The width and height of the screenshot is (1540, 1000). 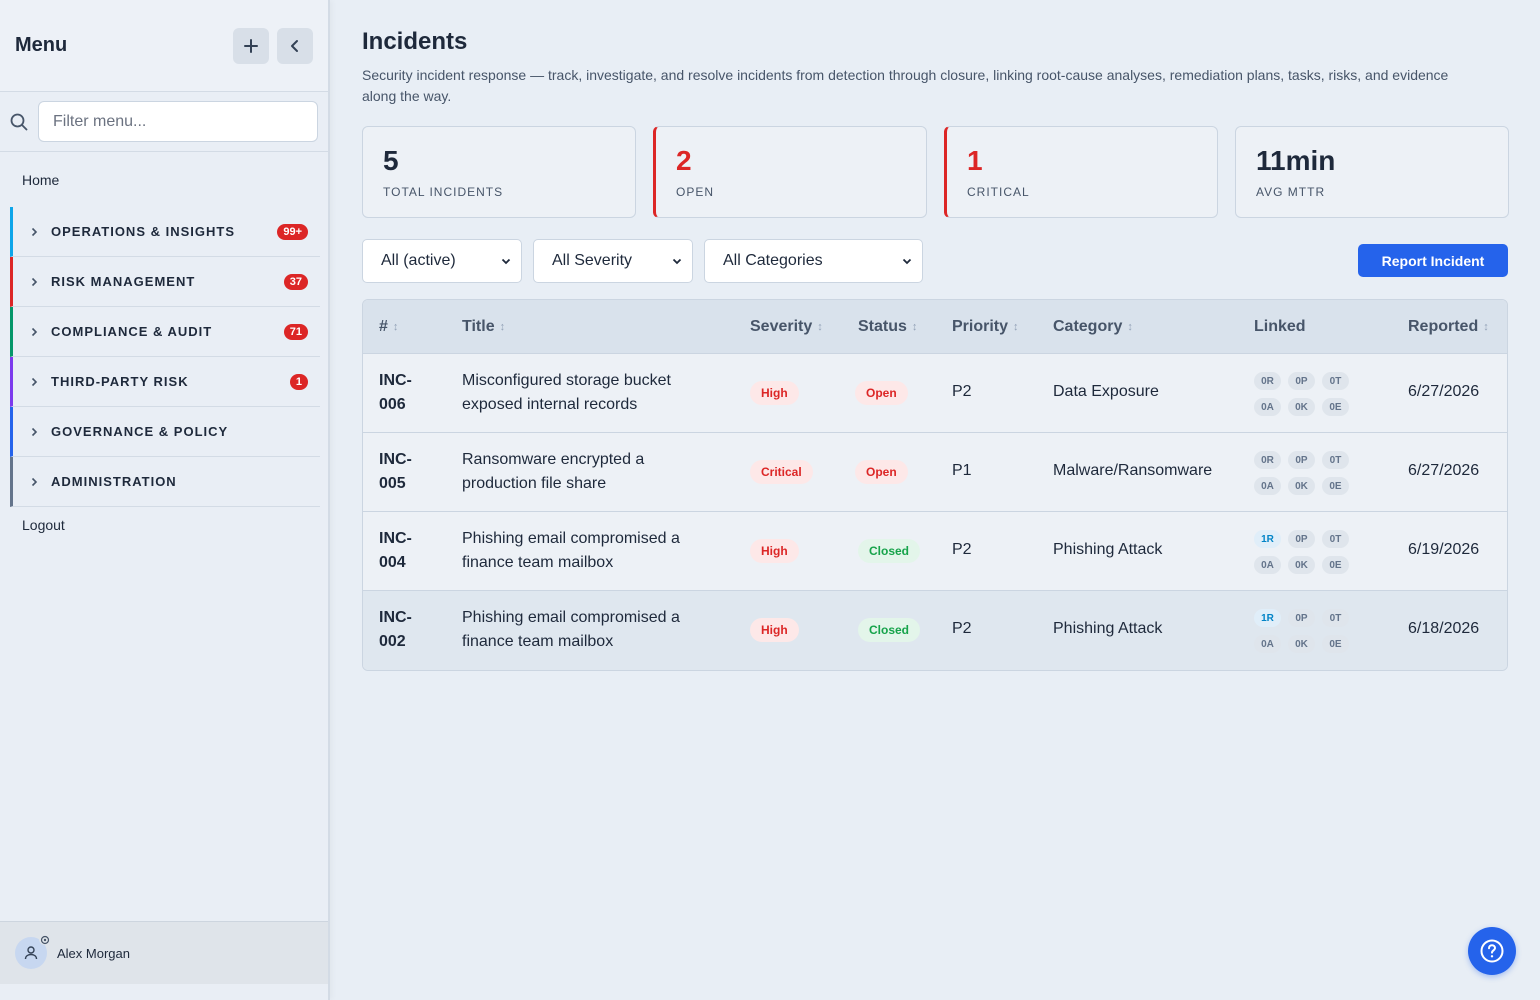 I want to click on nav-logout: Logout, so click(x=164, y=525).